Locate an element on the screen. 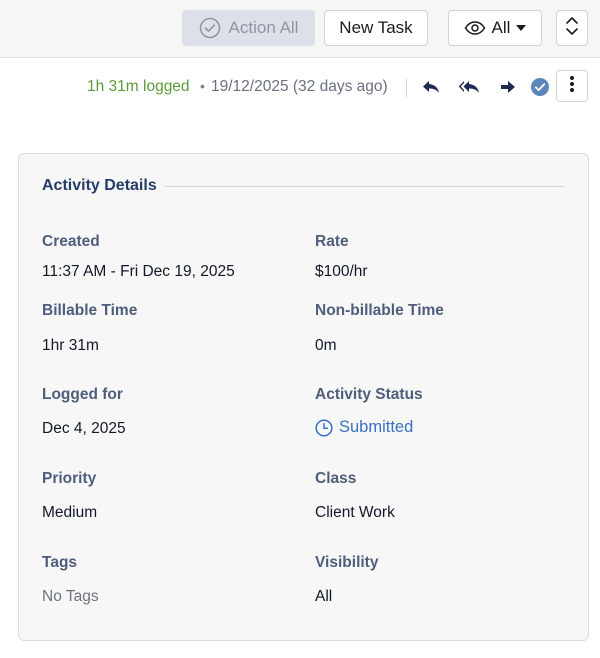  clock-icon is located at coordinates (324, 427).